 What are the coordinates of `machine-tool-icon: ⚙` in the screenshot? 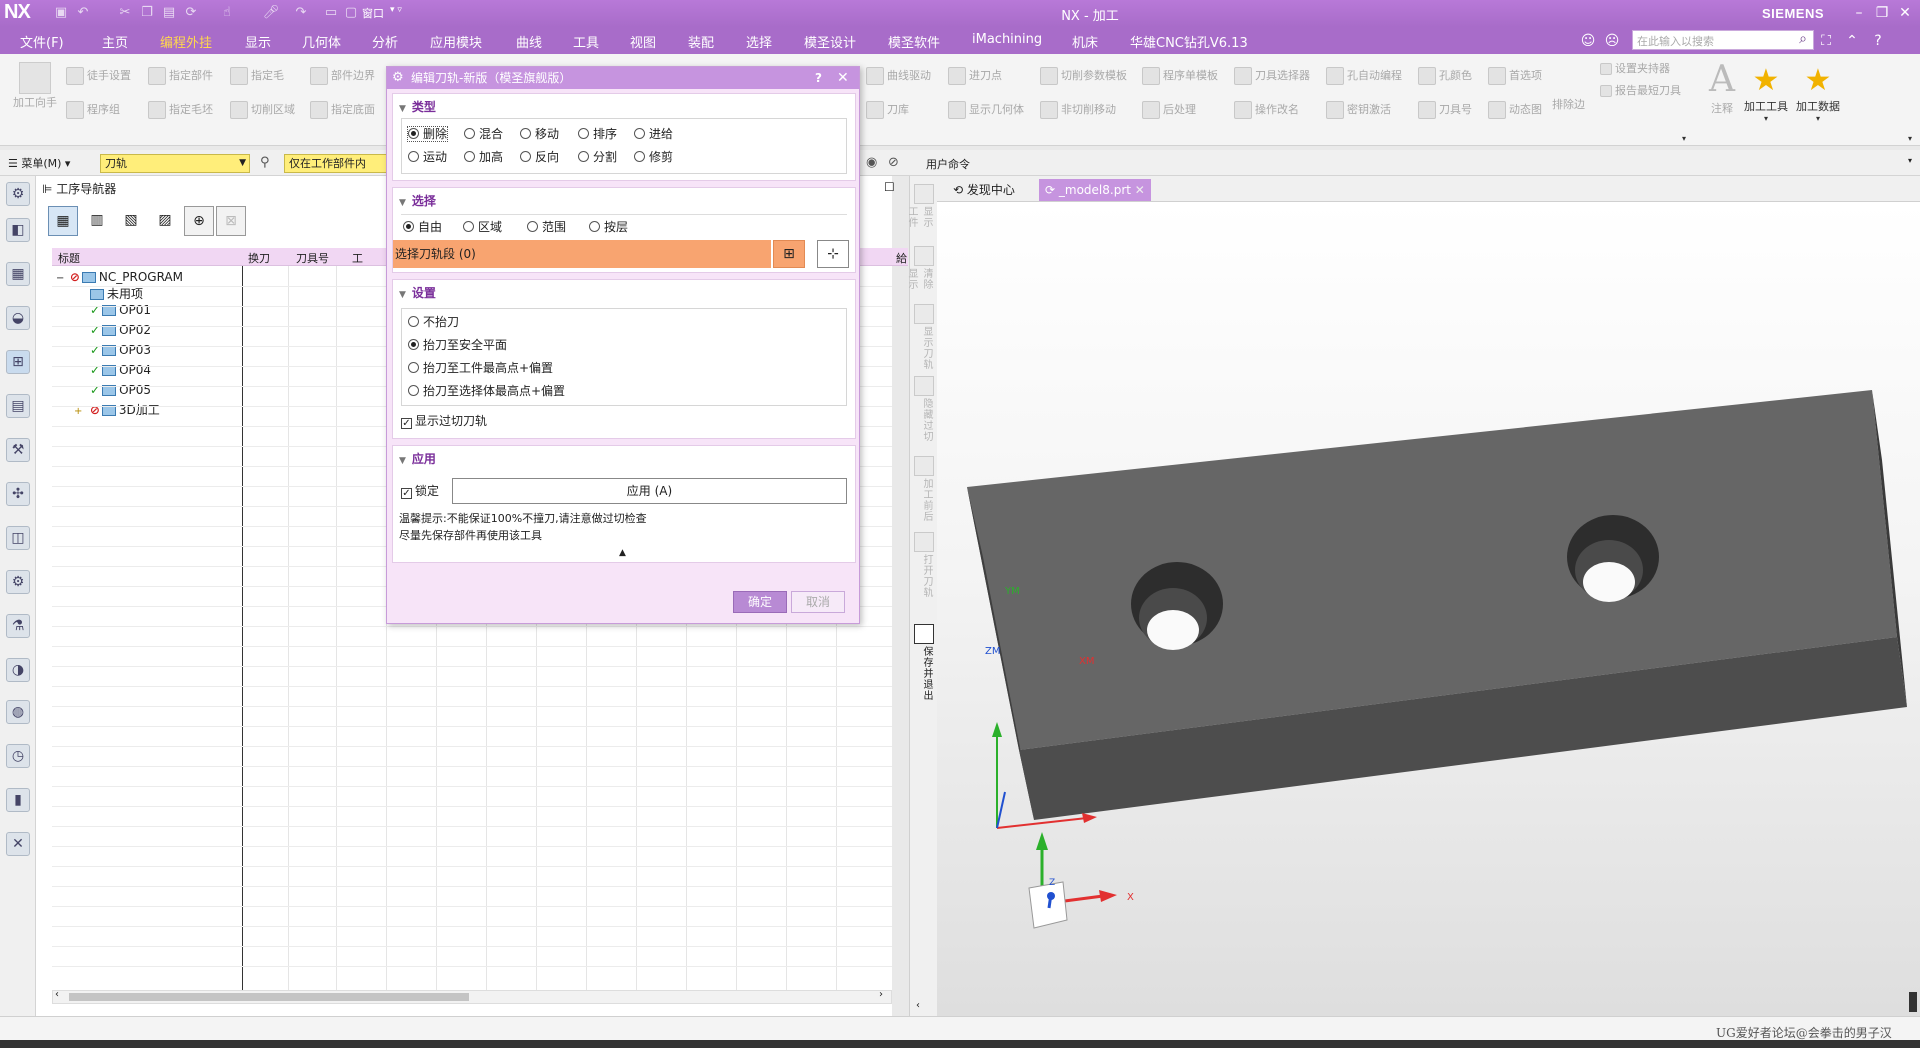 It's located at (18, 194).